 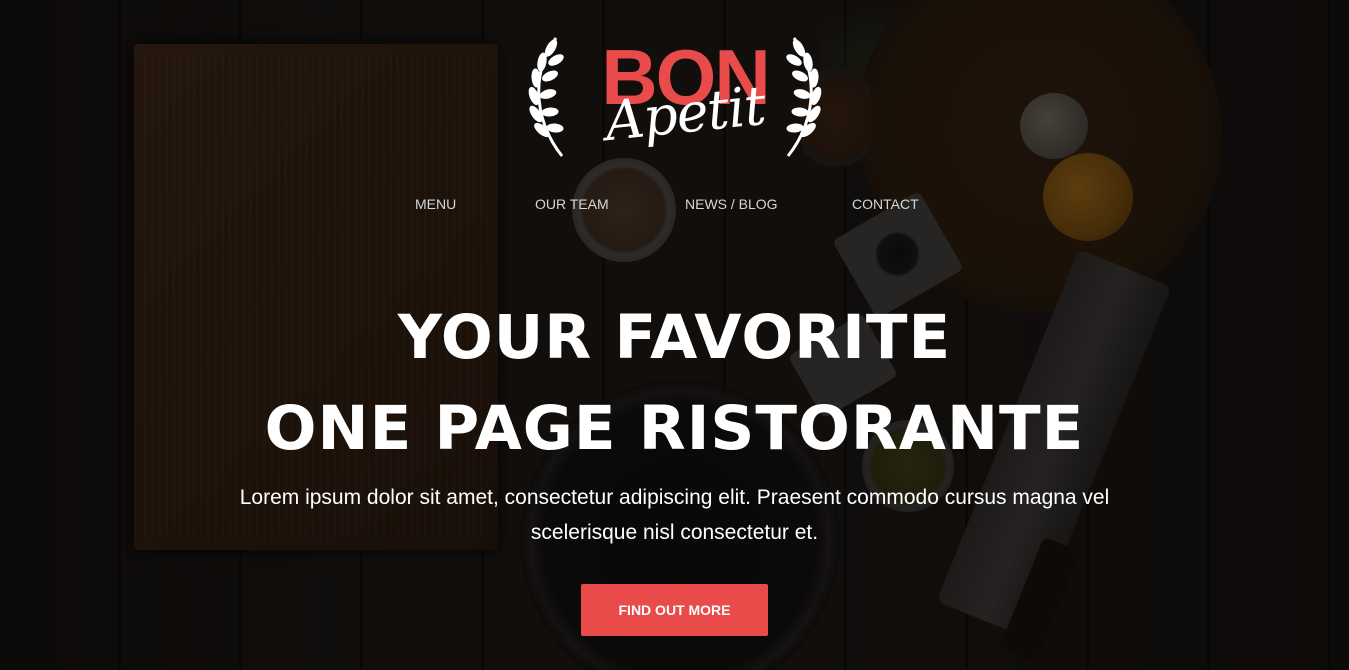 What do you see at coordinates (675, 96) in the screenshot?
I see `site-logo: BON Apetit` at bounding box center [675, 96].